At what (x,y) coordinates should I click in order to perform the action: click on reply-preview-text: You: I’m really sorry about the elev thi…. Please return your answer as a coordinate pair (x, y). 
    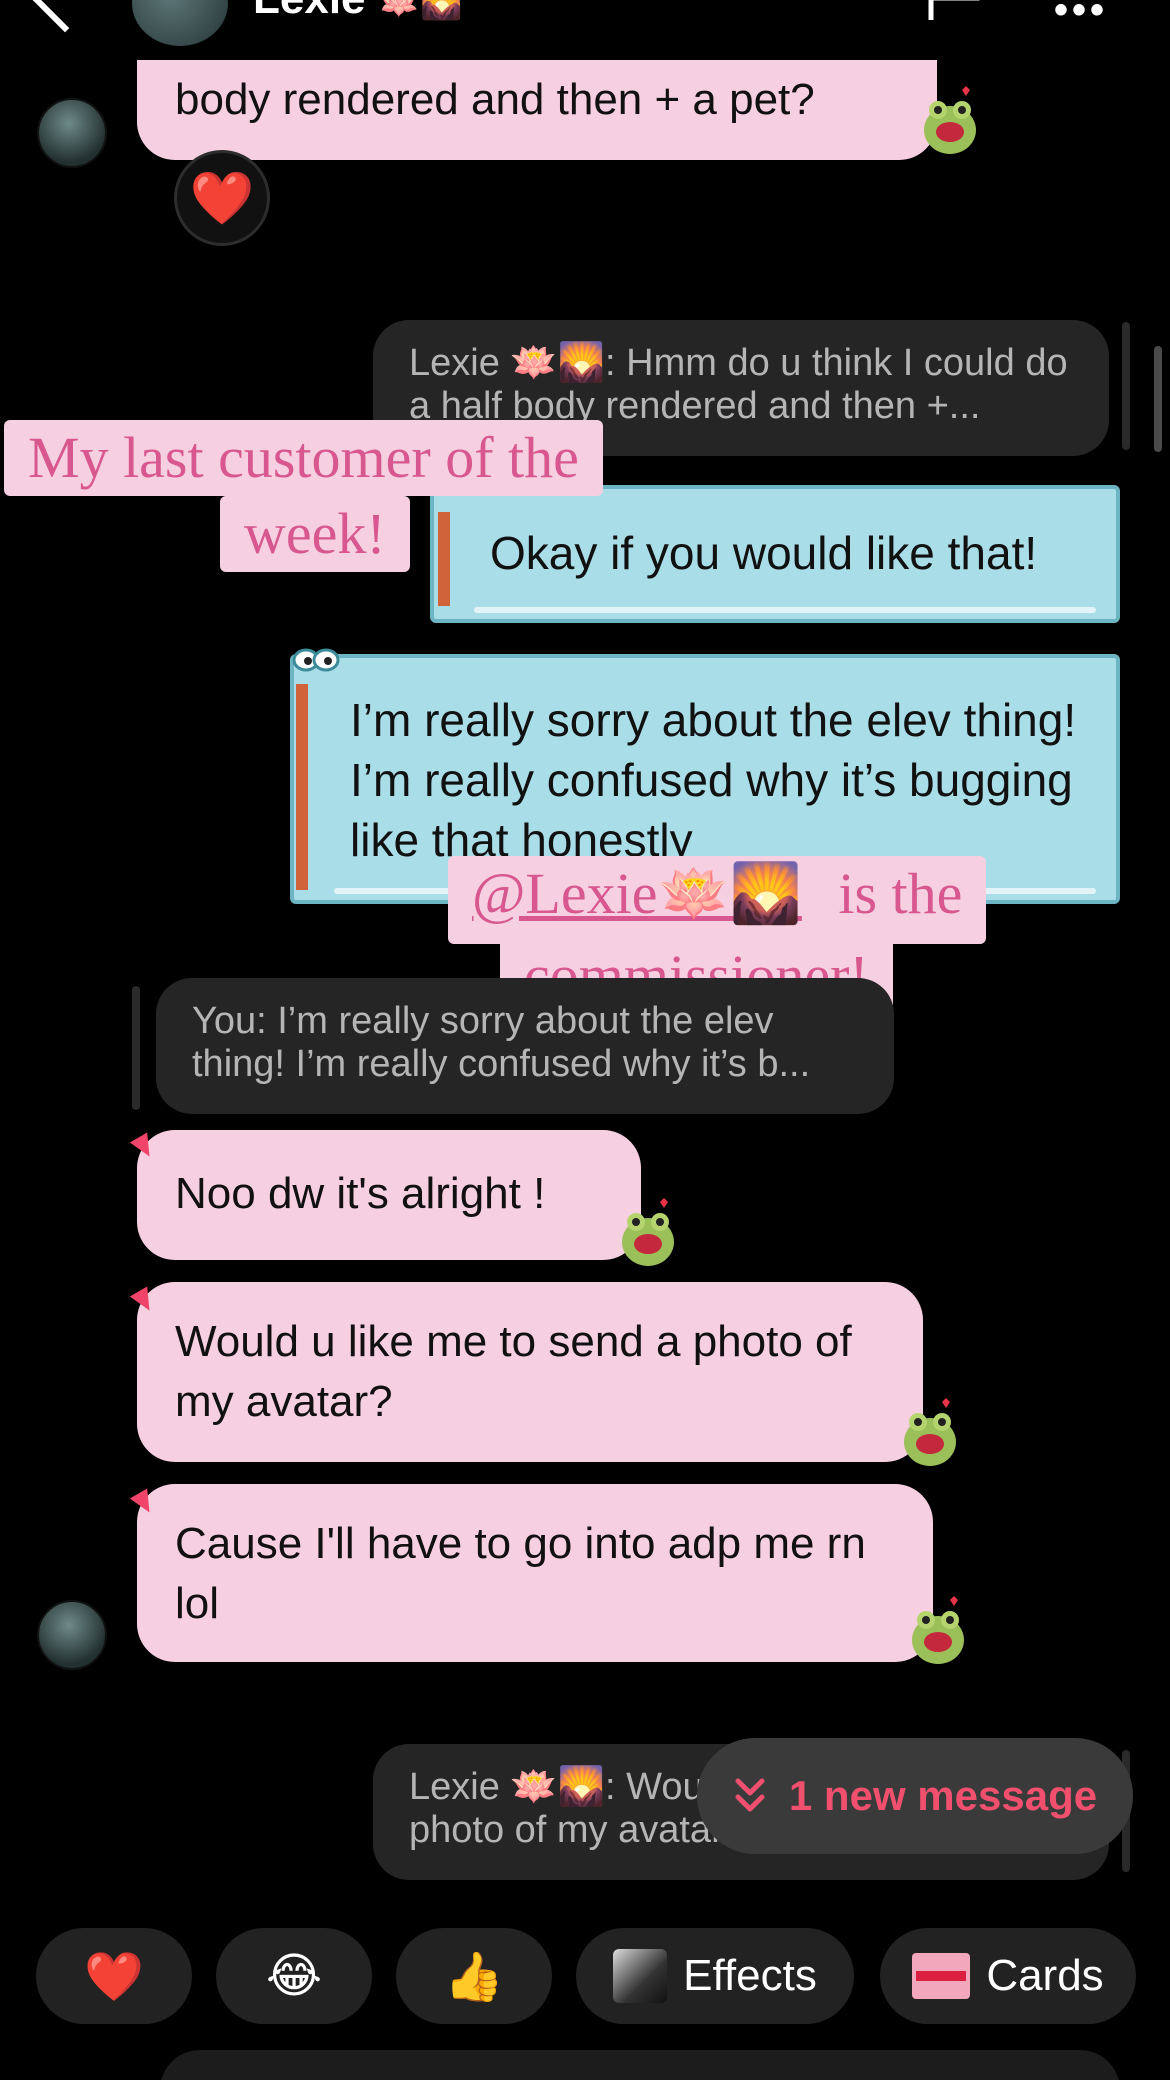
    Looking at the image, I should click on (501, 1042).